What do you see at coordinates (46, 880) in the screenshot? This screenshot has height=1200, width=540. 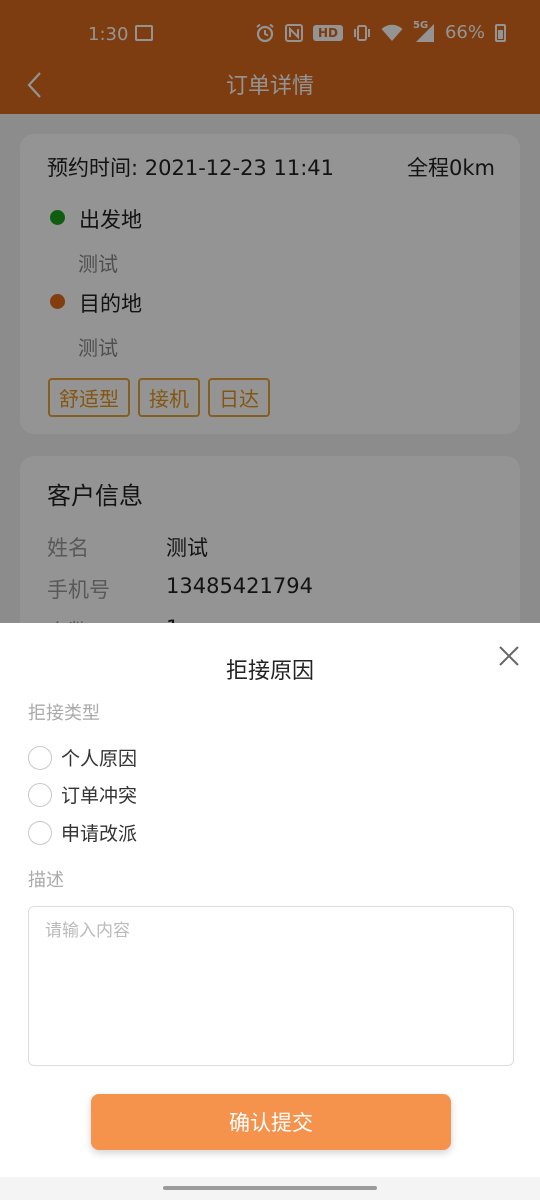 I see `description-label: 描述` at bounding box center [46, 880].